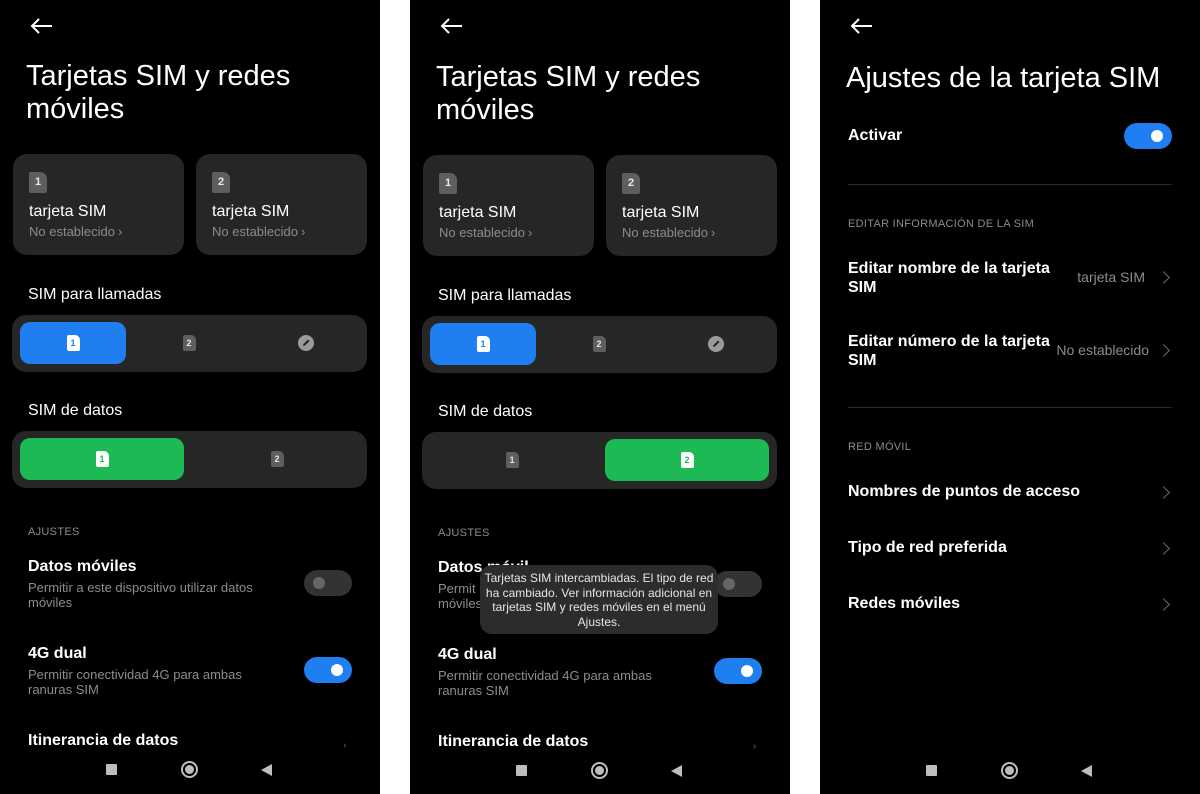  What do you see at coordinates (964, 491) in the screenshot?
I see `apn-label: Nombres de puntos de acceso` at bounding box center [964, 491].